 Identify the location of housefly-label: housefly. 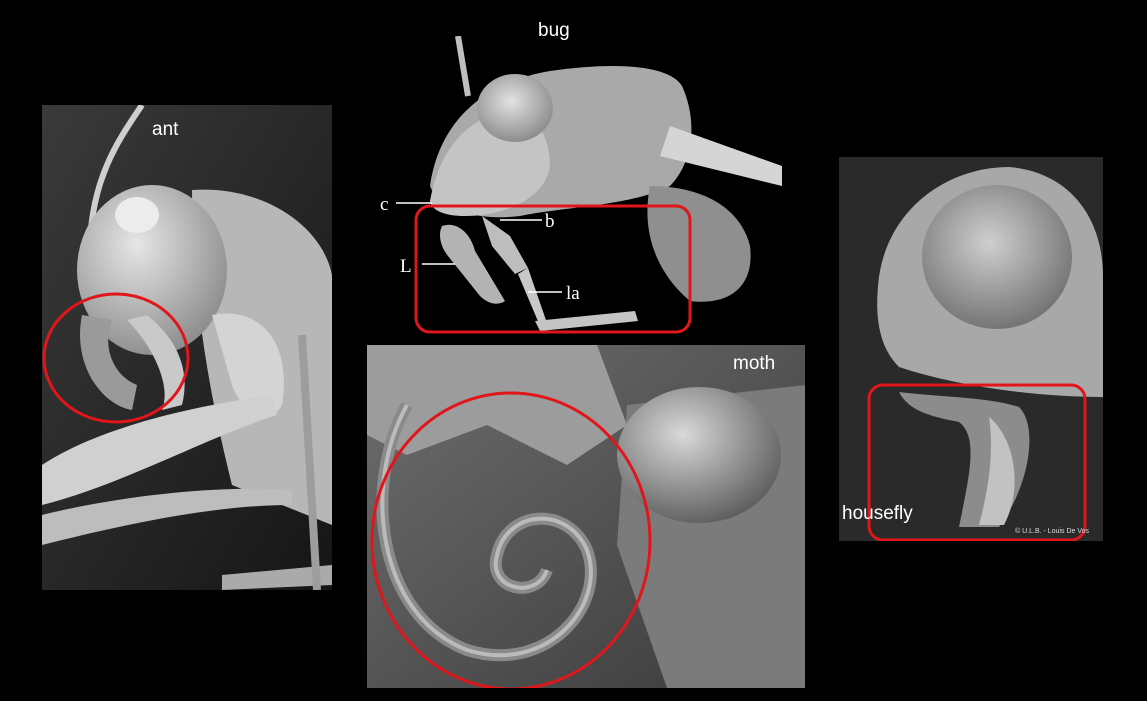
(877, 513).